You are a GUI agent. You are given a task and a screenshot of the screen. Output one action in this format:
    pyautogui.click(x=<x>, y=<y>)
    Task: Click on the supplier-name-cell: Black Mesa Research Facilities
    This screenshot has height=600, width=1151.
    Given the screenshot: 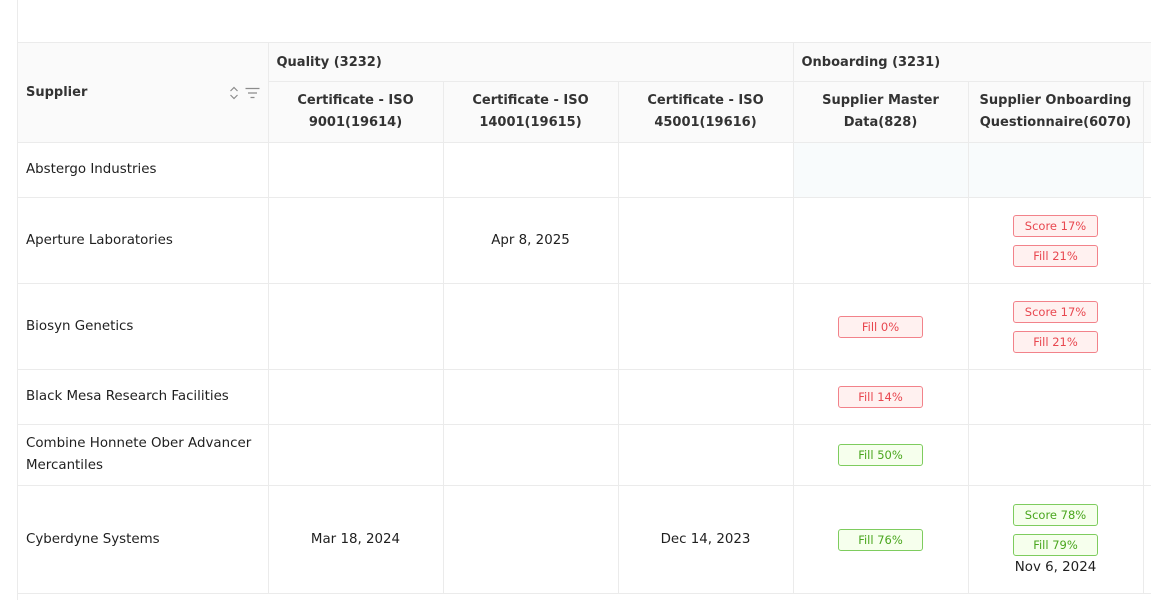 What is the action you would take?
    pyautogui.click(x=143, y=397)
    